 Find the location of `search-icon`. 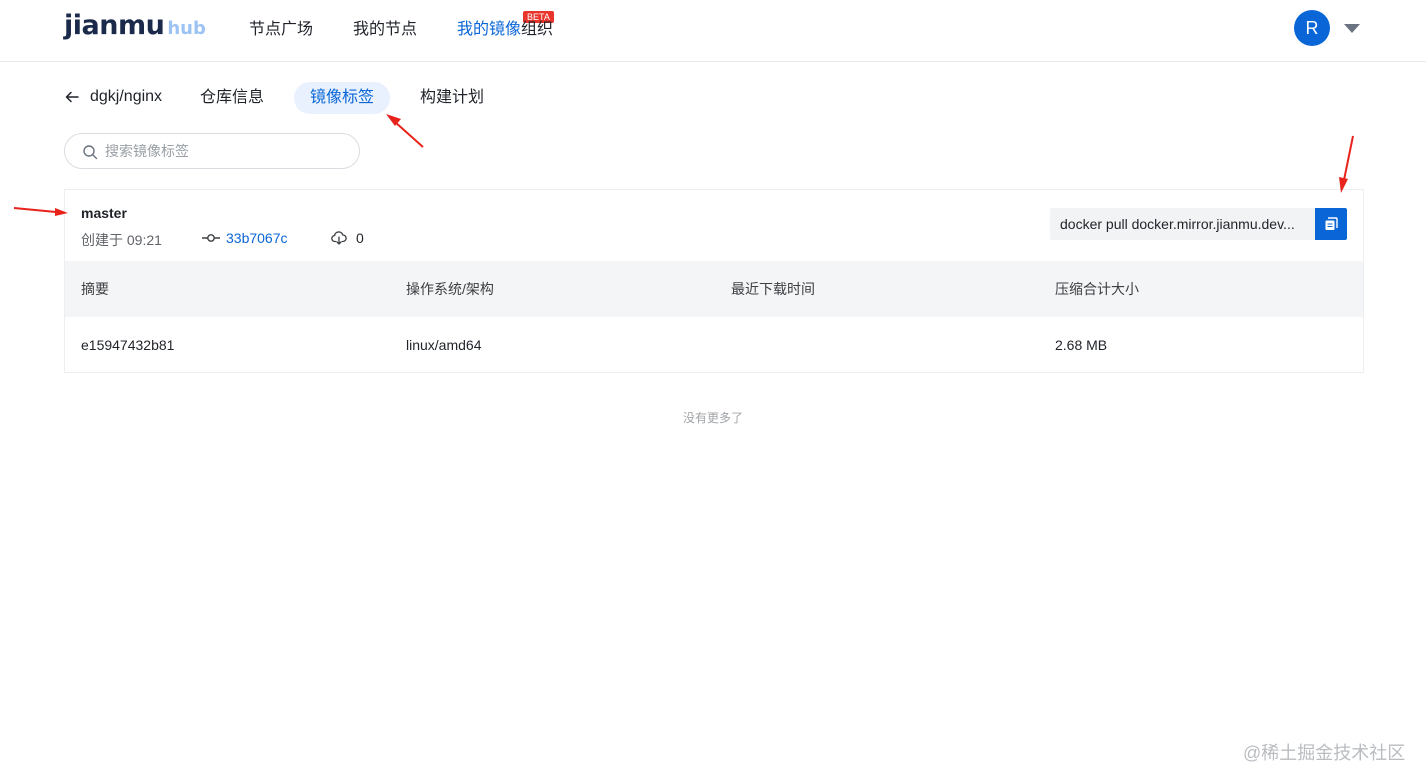

search-icon is located at coordinates (90, 152).